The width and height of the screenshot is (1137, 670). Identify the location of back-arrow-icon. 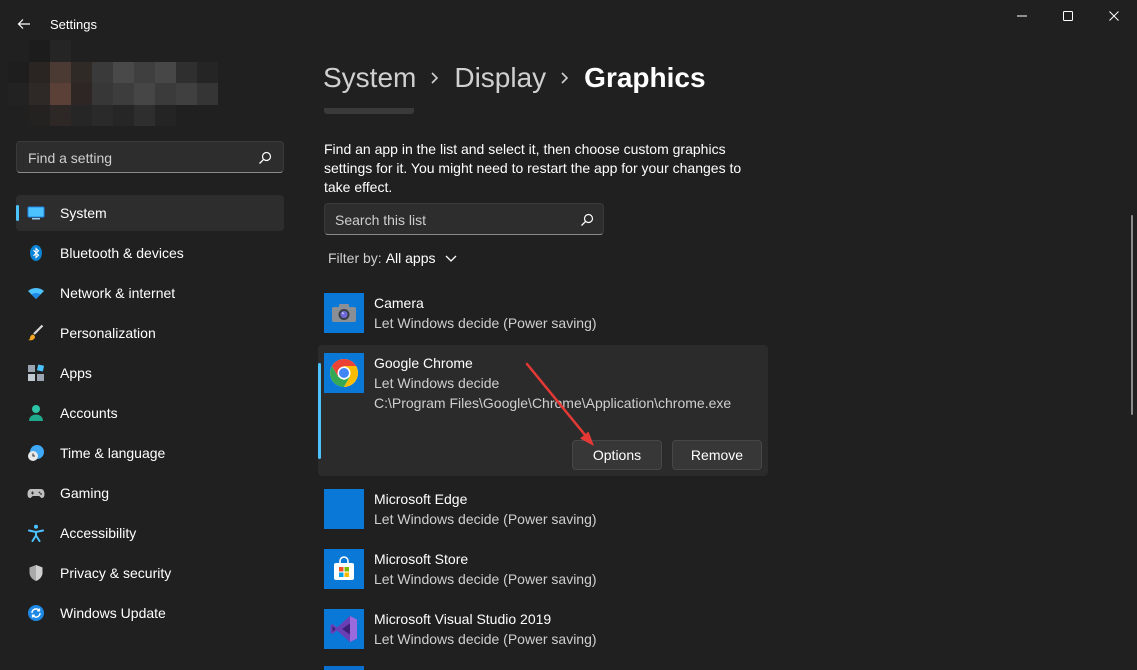
(23, 24).